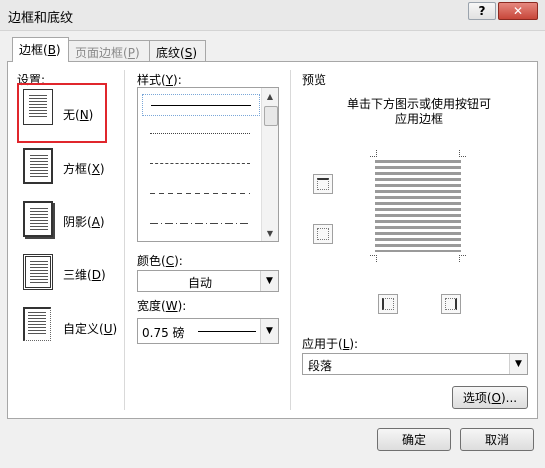 The width and height of the screenshot is (545, 468). What do you see at coordinates (320, 366) in the screenshot?
I see `apply-to-value: 段落` at bounding box center [320, 366].